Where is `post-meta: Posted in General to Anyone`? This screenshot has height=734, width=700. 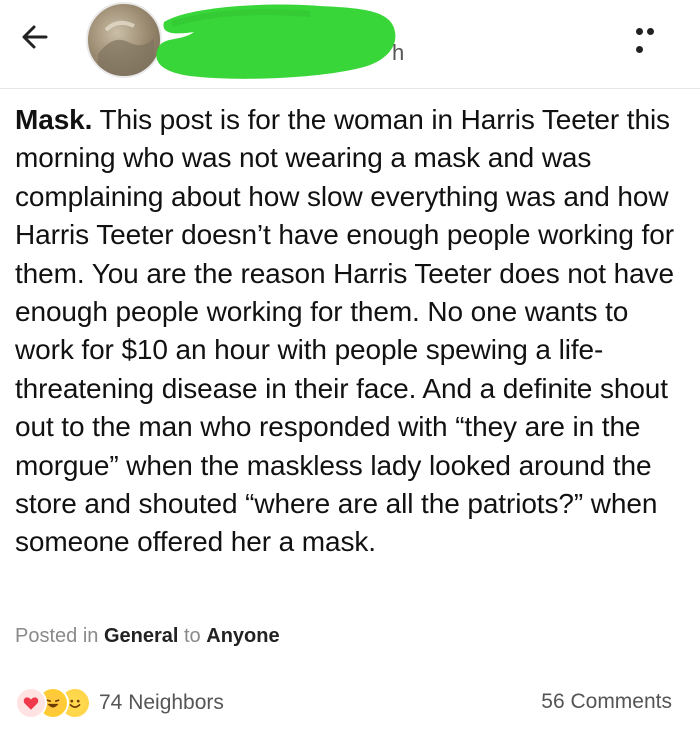
post-meta: Posted in General to Anyone is located at coordinates (147, 636).